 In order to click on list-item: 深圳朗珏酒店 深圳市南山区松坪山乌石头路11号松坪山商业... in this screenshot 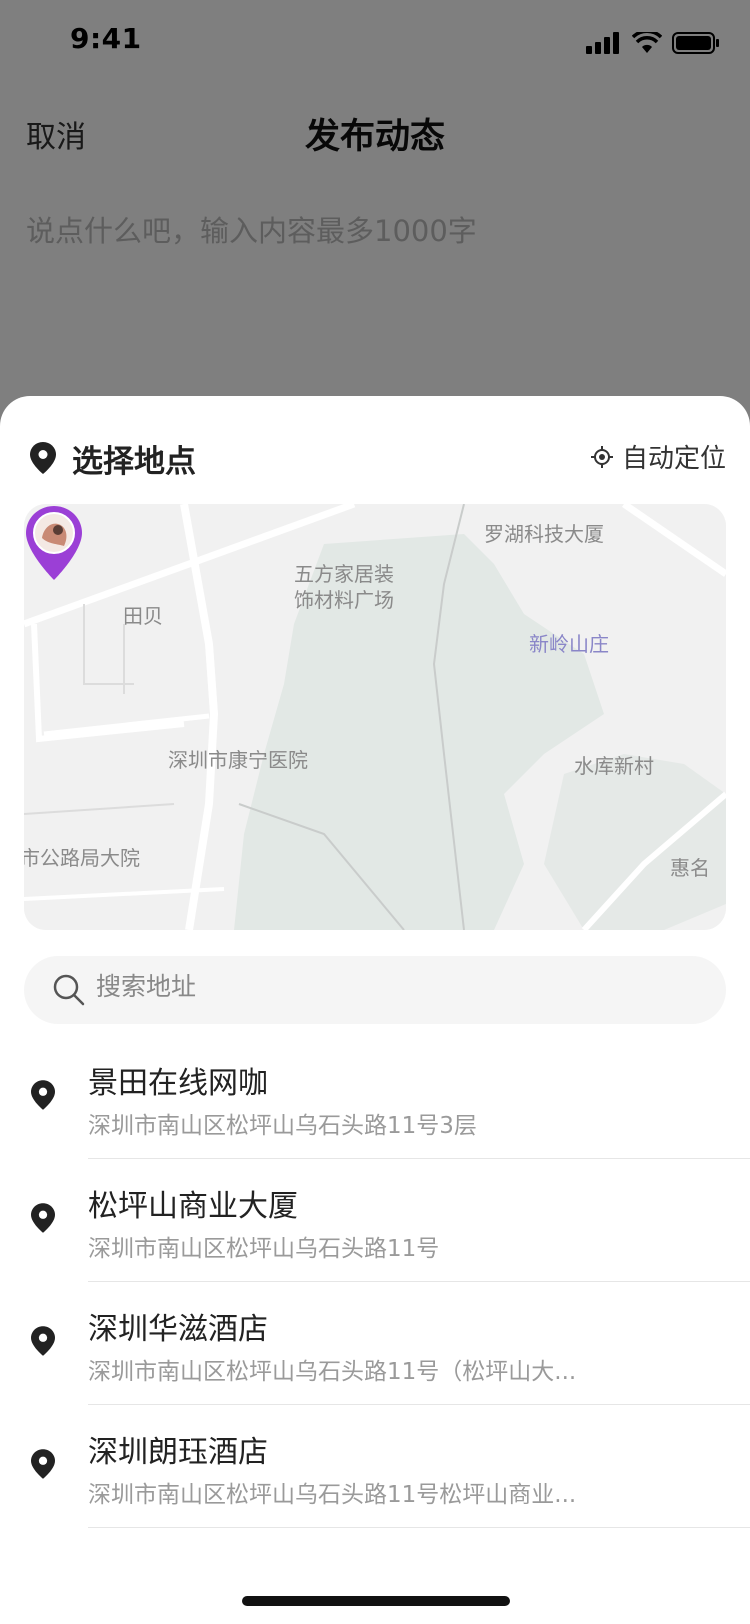, I will do `click(375, 1466)`.